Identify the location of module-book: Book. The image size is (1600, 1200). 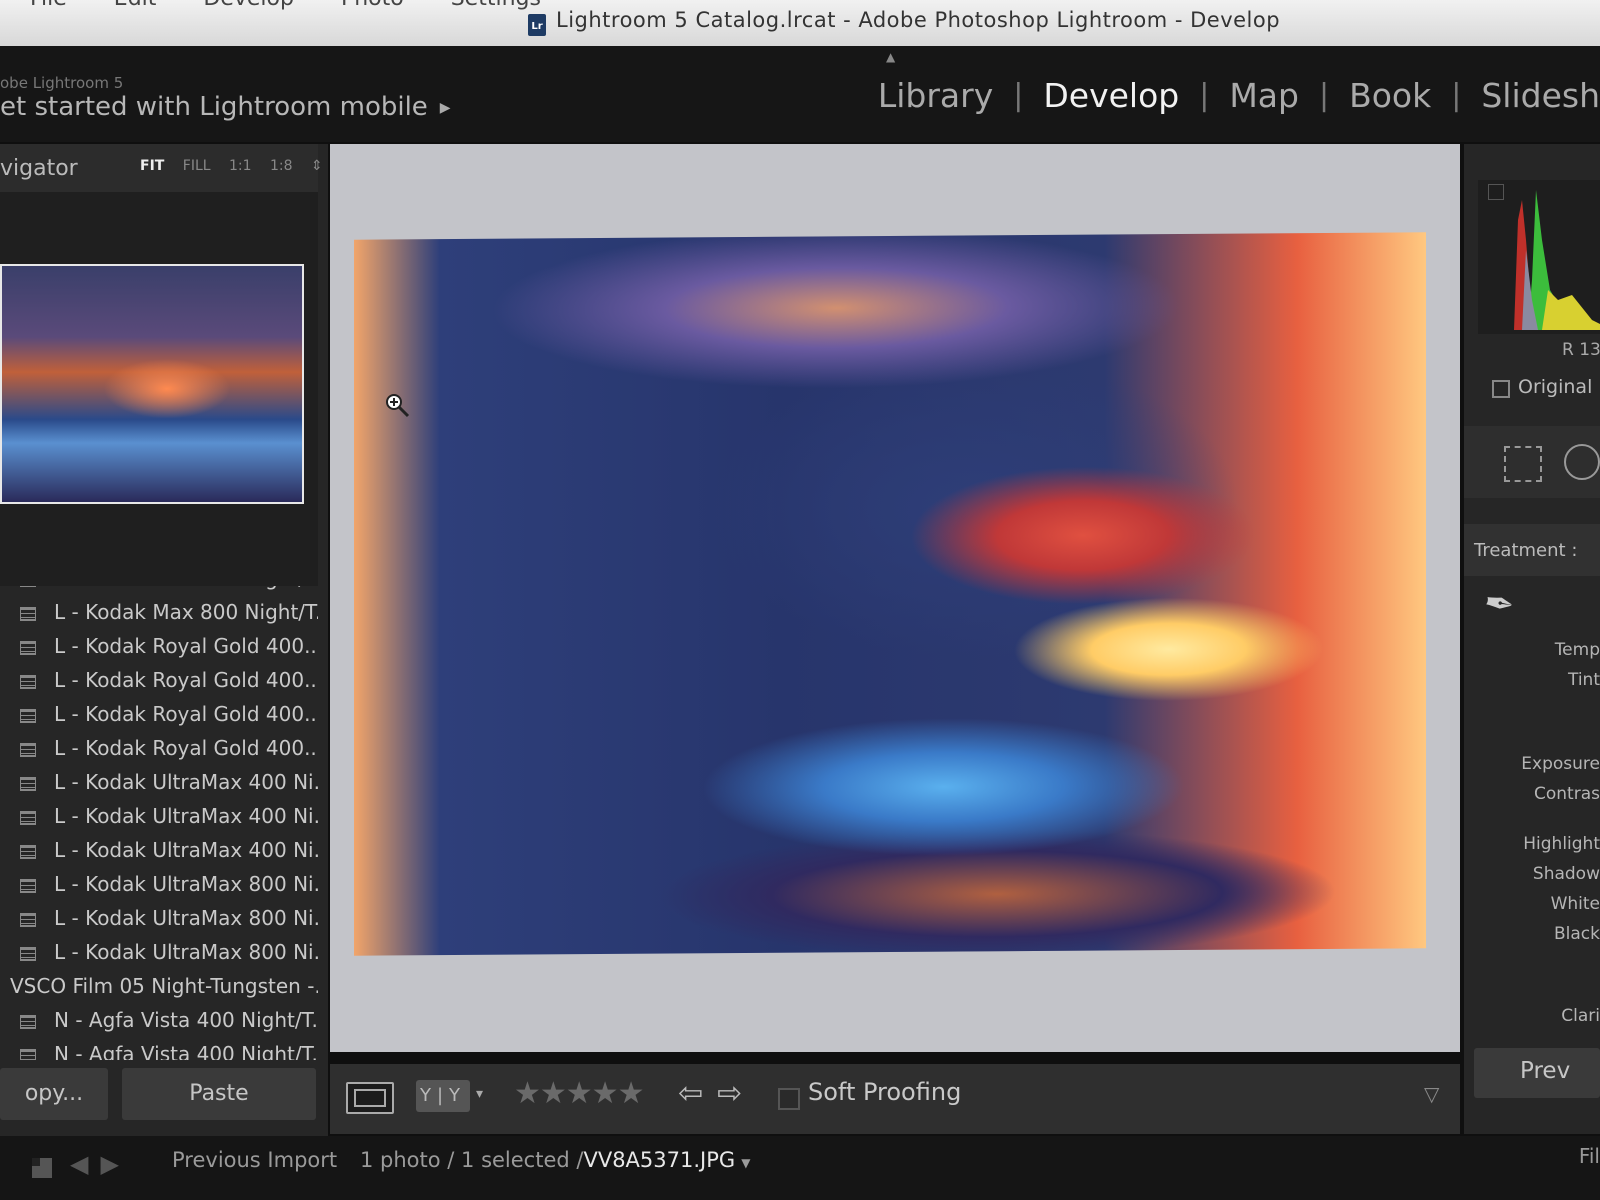
(1390, 95).